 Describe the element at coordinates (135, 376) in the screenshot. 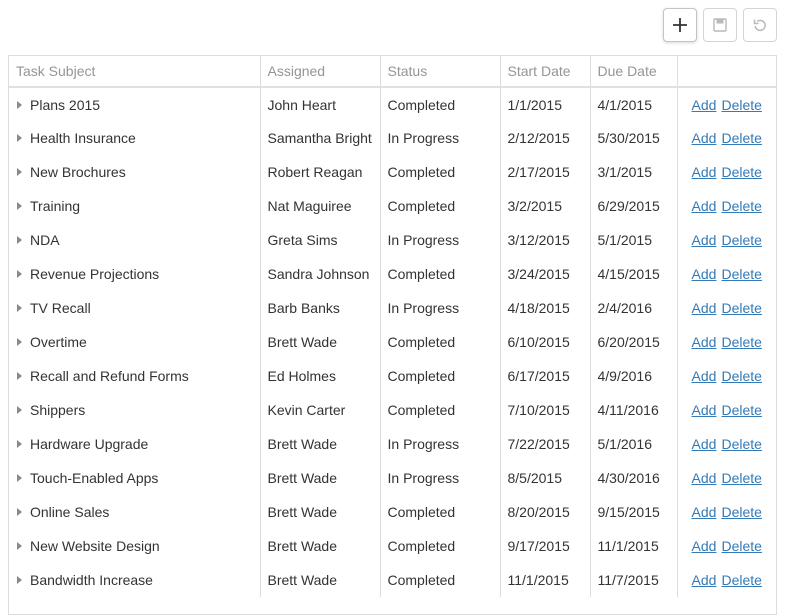

I see `task-subject-cell: Recall and Refund Forms` at that location.